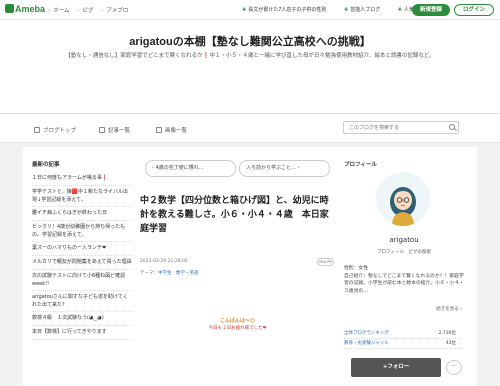  I want to click on more-options-button: ···, so click(454, 367).